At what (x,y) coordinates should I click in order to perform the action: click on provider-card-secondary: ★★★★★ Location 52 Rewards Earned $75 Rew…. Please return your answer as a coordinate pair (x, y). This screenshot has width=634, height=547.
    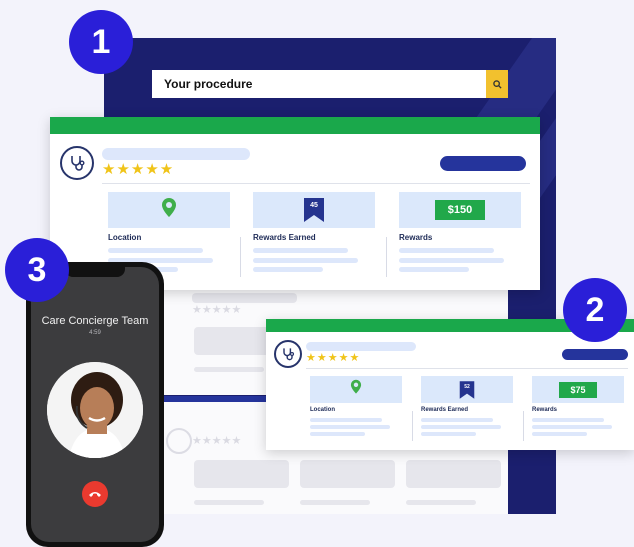
    Looking at the image, I should click on (450, 384).